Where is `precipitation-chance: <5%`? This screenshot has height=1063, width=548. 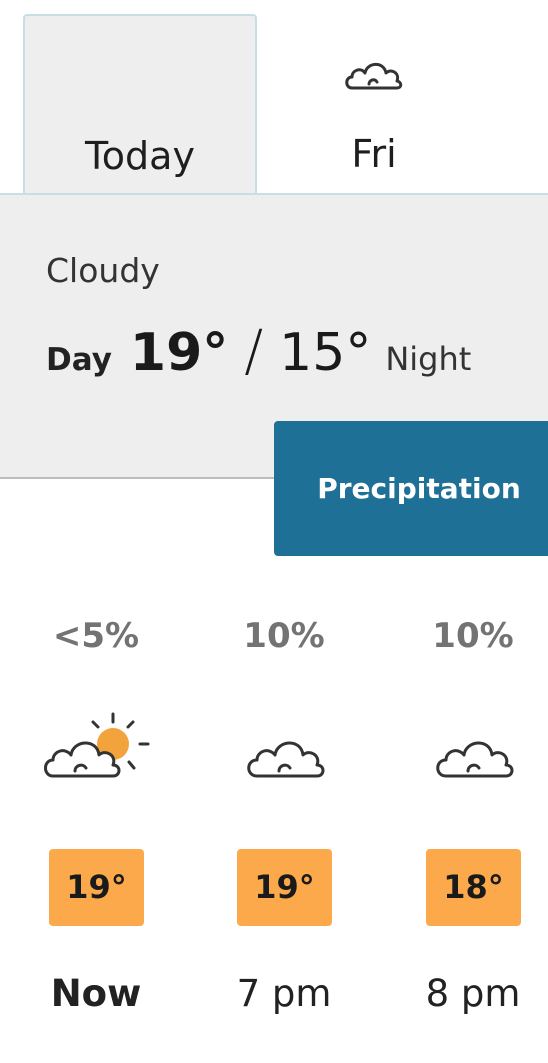 precipitation-chance: <5% is located at coordinates (96, 636).